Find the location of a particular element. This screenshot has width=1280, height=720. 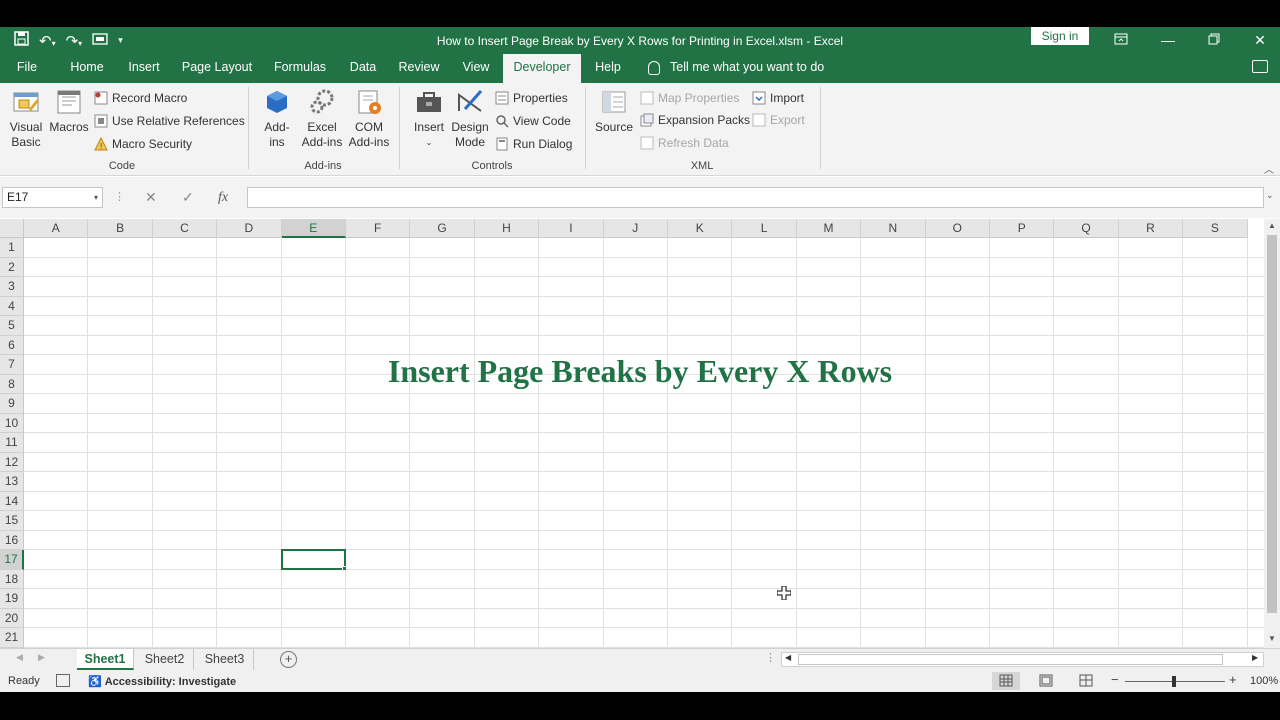

tab-home: Home is located at coordinates (87, 68).